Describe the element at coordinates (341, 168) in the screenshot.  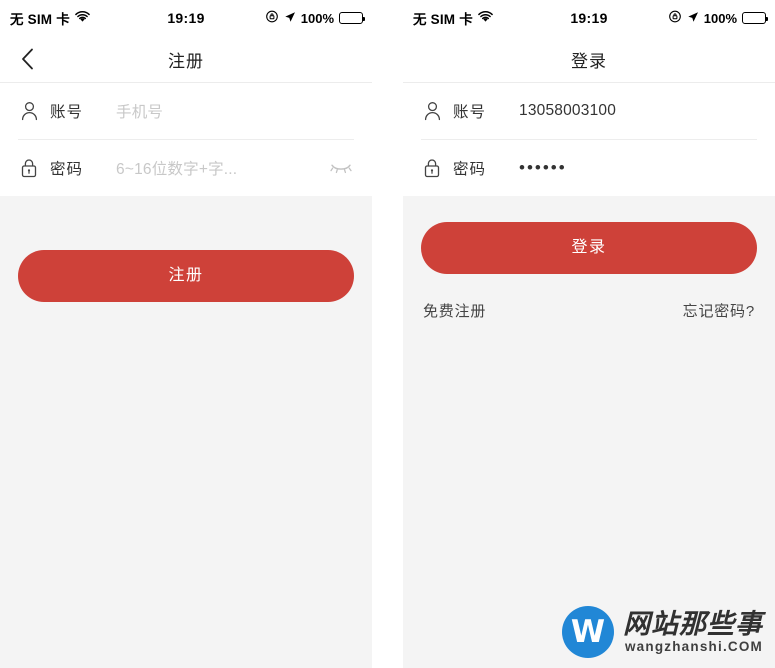
I see `eye-off-icon` at that location.